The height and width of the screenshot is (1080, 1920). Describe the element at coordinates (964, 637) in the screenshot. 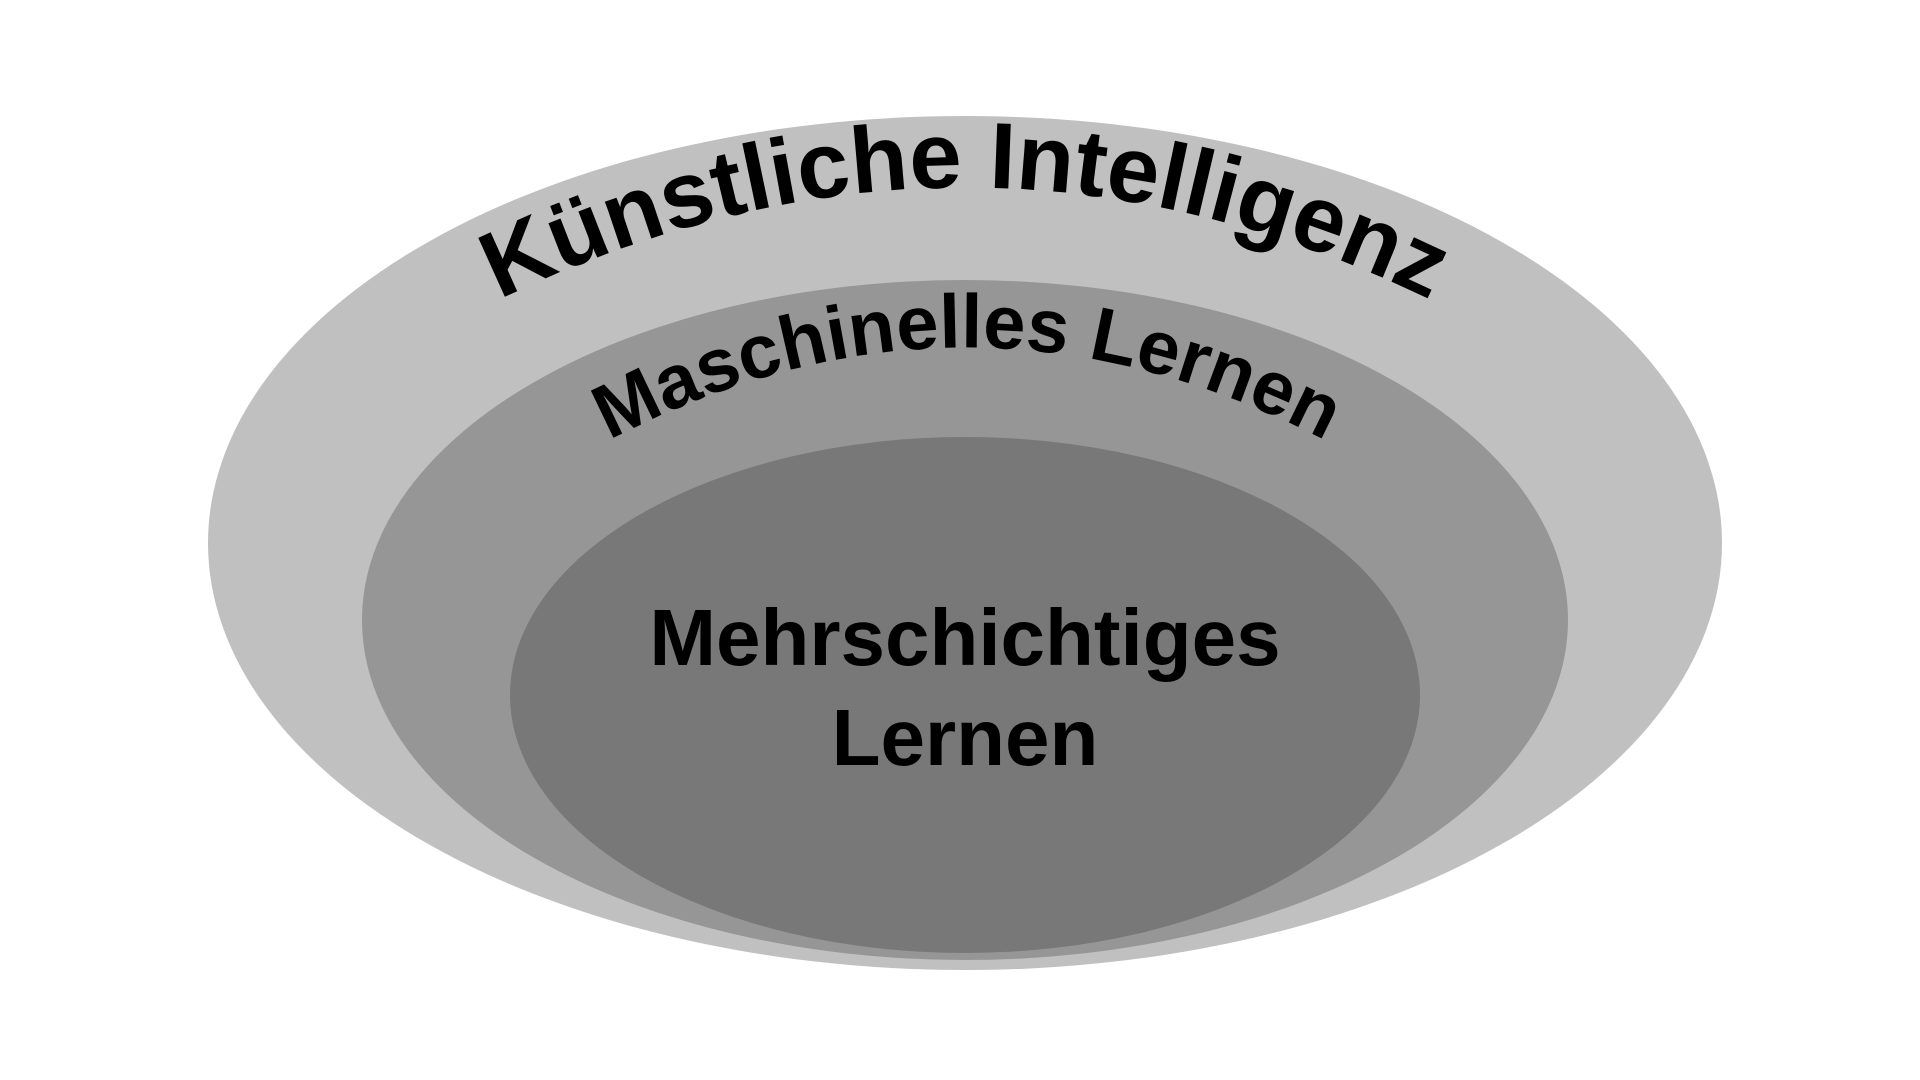

I see `label-mehrschichtiges-line-1: Mehrschichtiges` at that location.